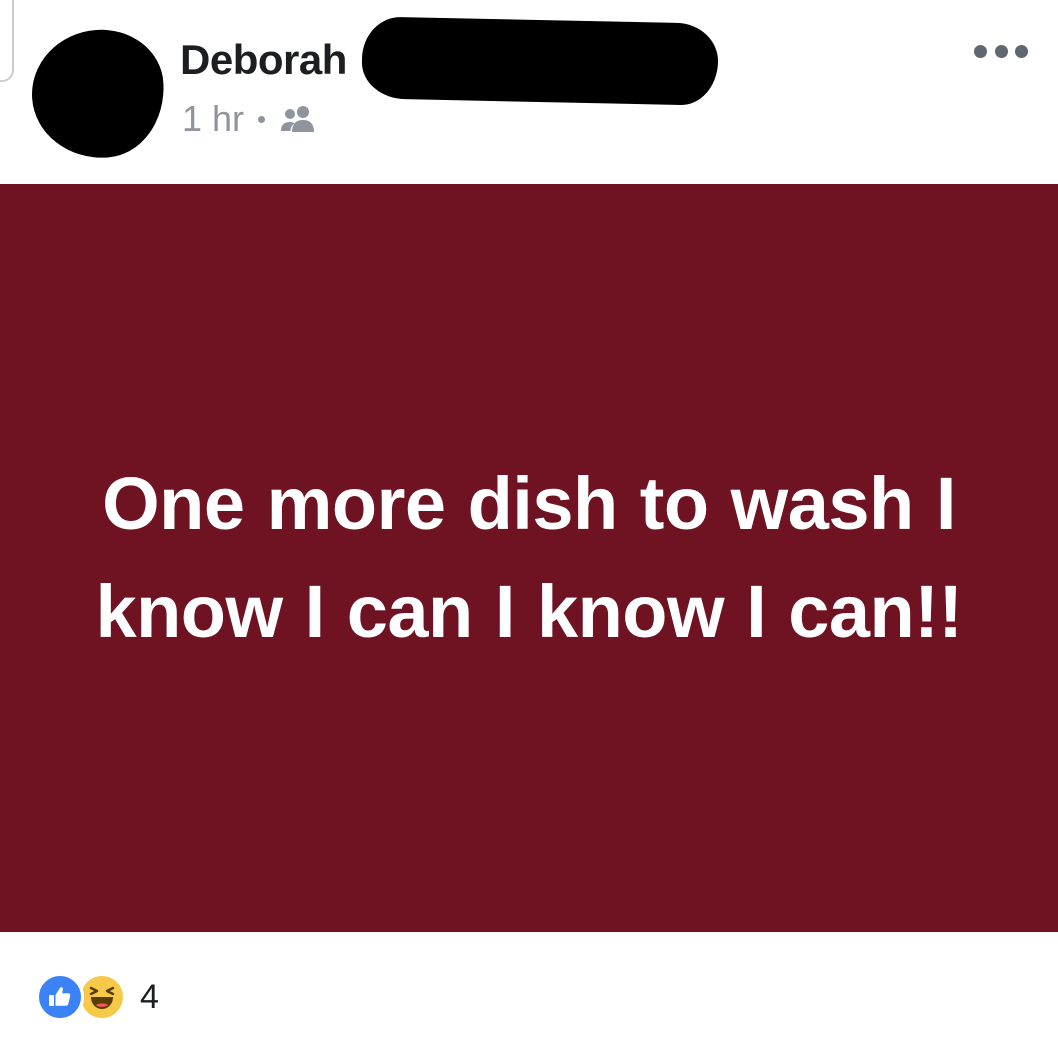  Describe the element at coordinates (149, 996) in the screenshot. I see `reaction-count: 4` at that location.